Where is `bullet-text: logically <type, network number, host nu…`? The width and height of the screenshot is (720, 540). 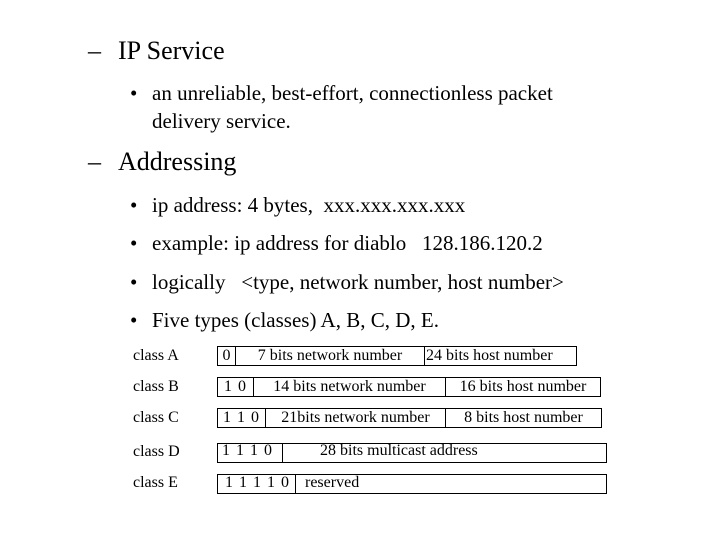 bullet-text: logically <type, network number, host nu… is located at coordinates (358, 282).